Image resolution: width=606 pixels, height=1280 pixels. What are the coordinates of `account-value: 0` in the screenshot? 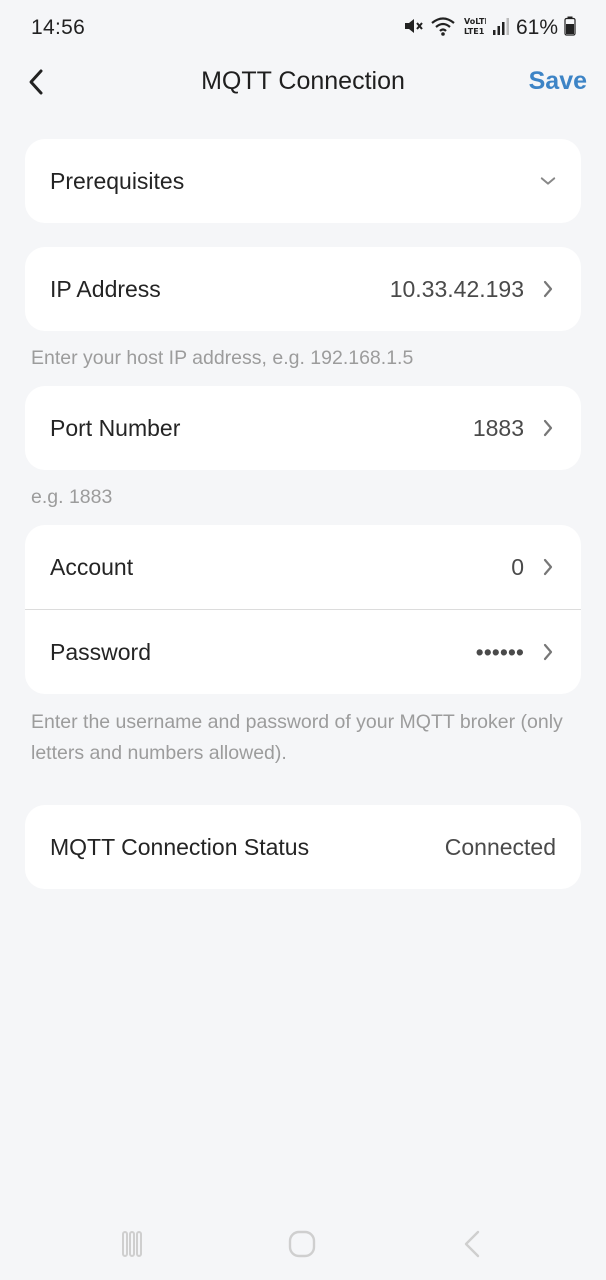 It's located at (517, 566).